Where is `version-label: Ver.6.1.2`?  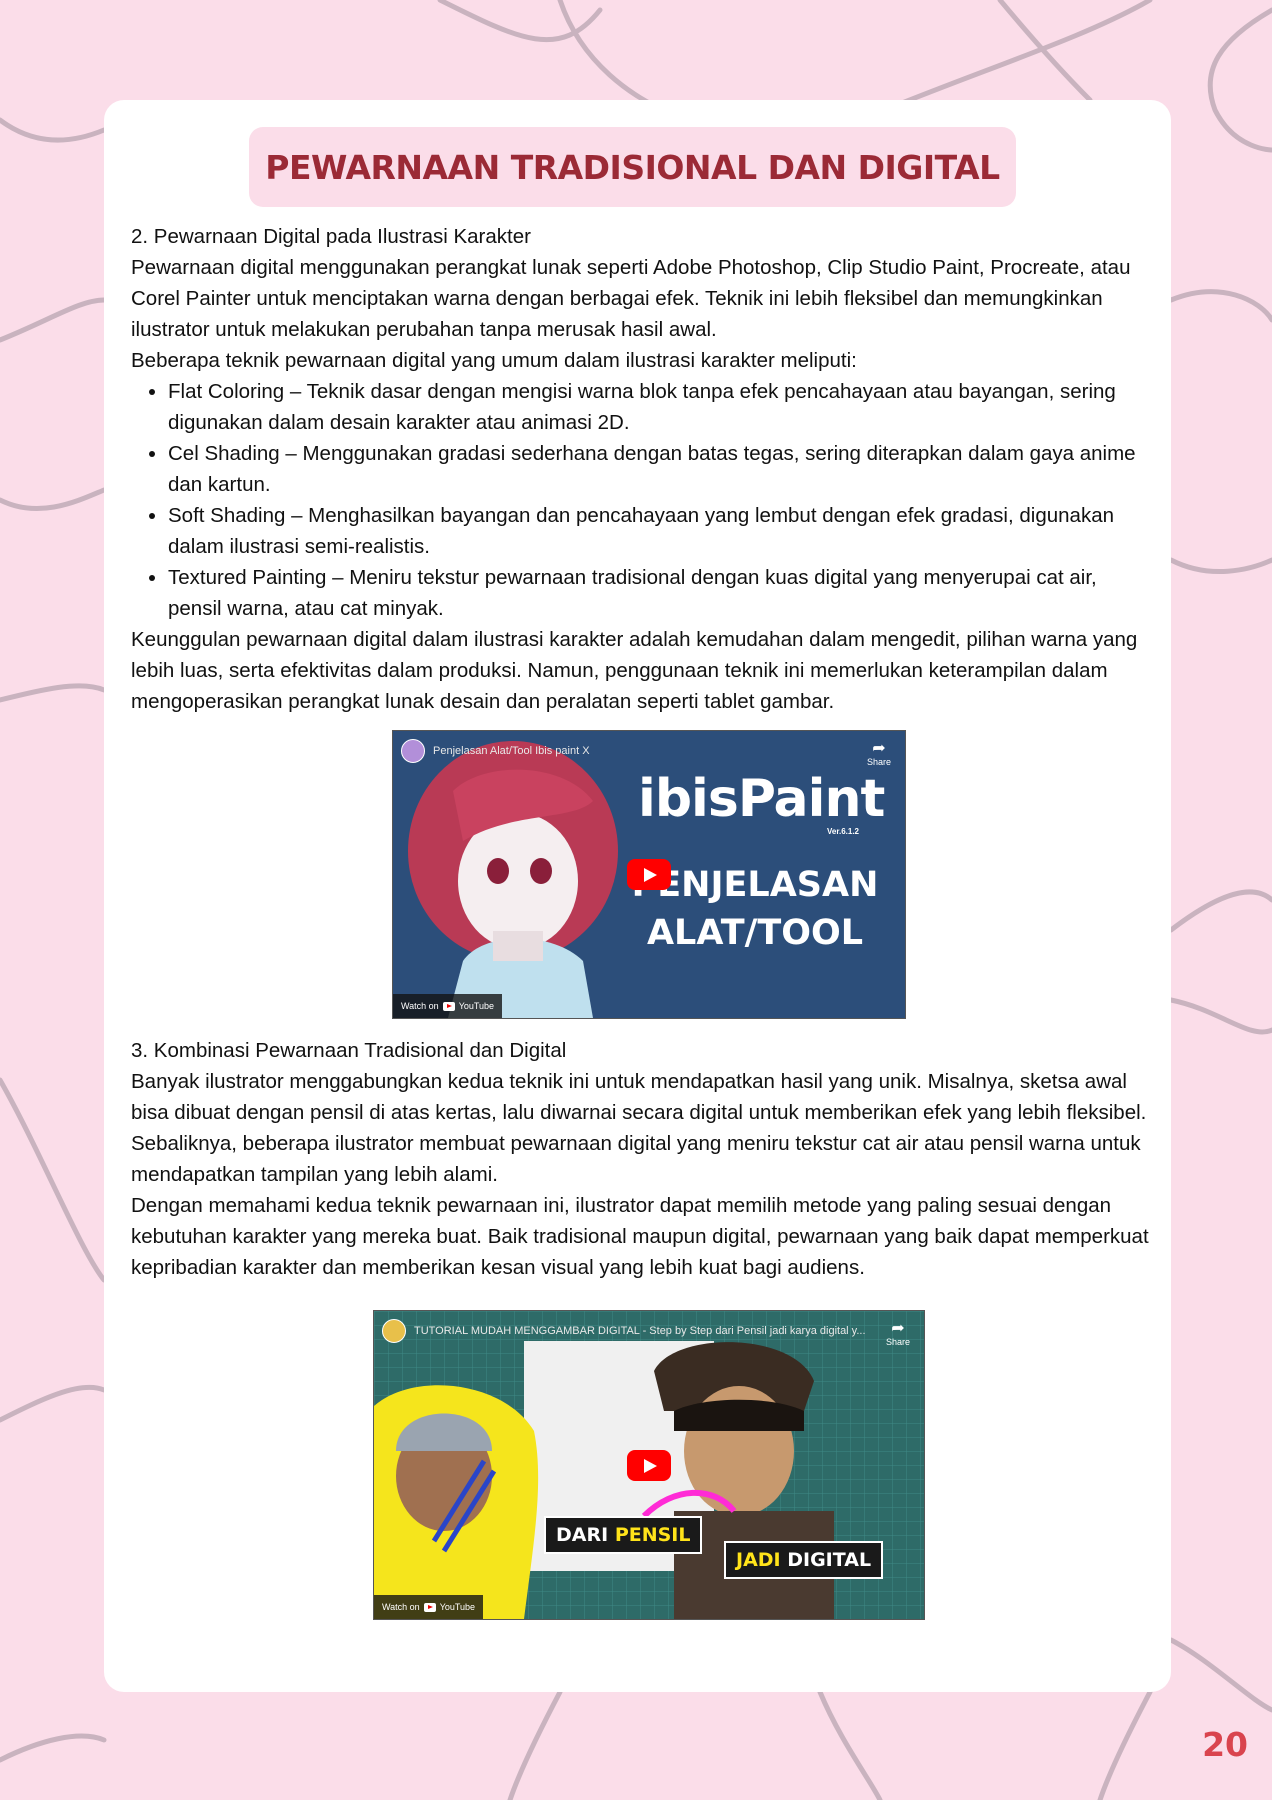 version-label: Ver.6.1.2 is located at coordinates (842, 831).